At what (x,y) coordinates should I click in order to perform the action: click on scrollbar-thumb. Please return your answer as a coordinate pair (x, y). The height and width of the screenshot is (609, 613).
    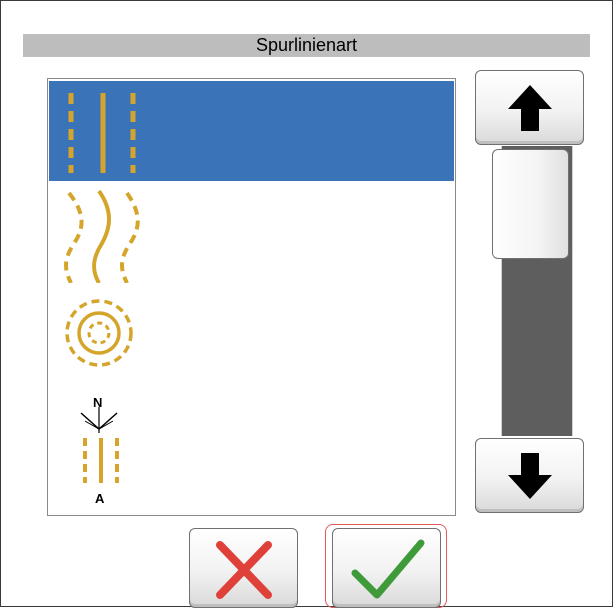
    Looking at the image, I should click on (530, 204).